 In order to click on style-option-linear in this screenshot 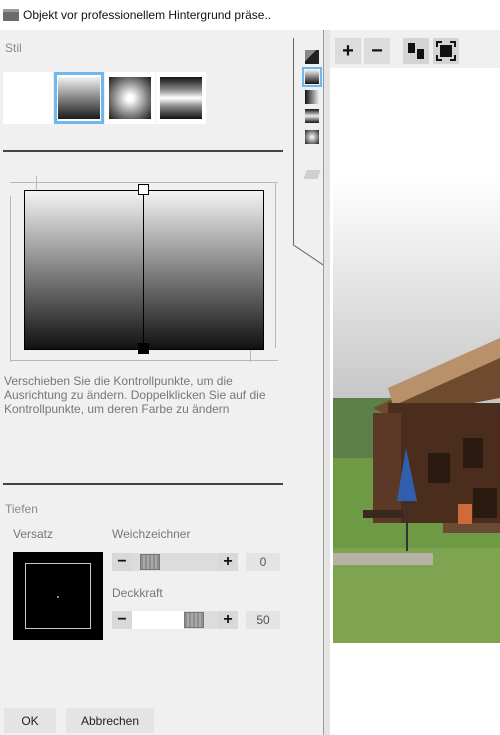, I will do `click(79, 98)`.